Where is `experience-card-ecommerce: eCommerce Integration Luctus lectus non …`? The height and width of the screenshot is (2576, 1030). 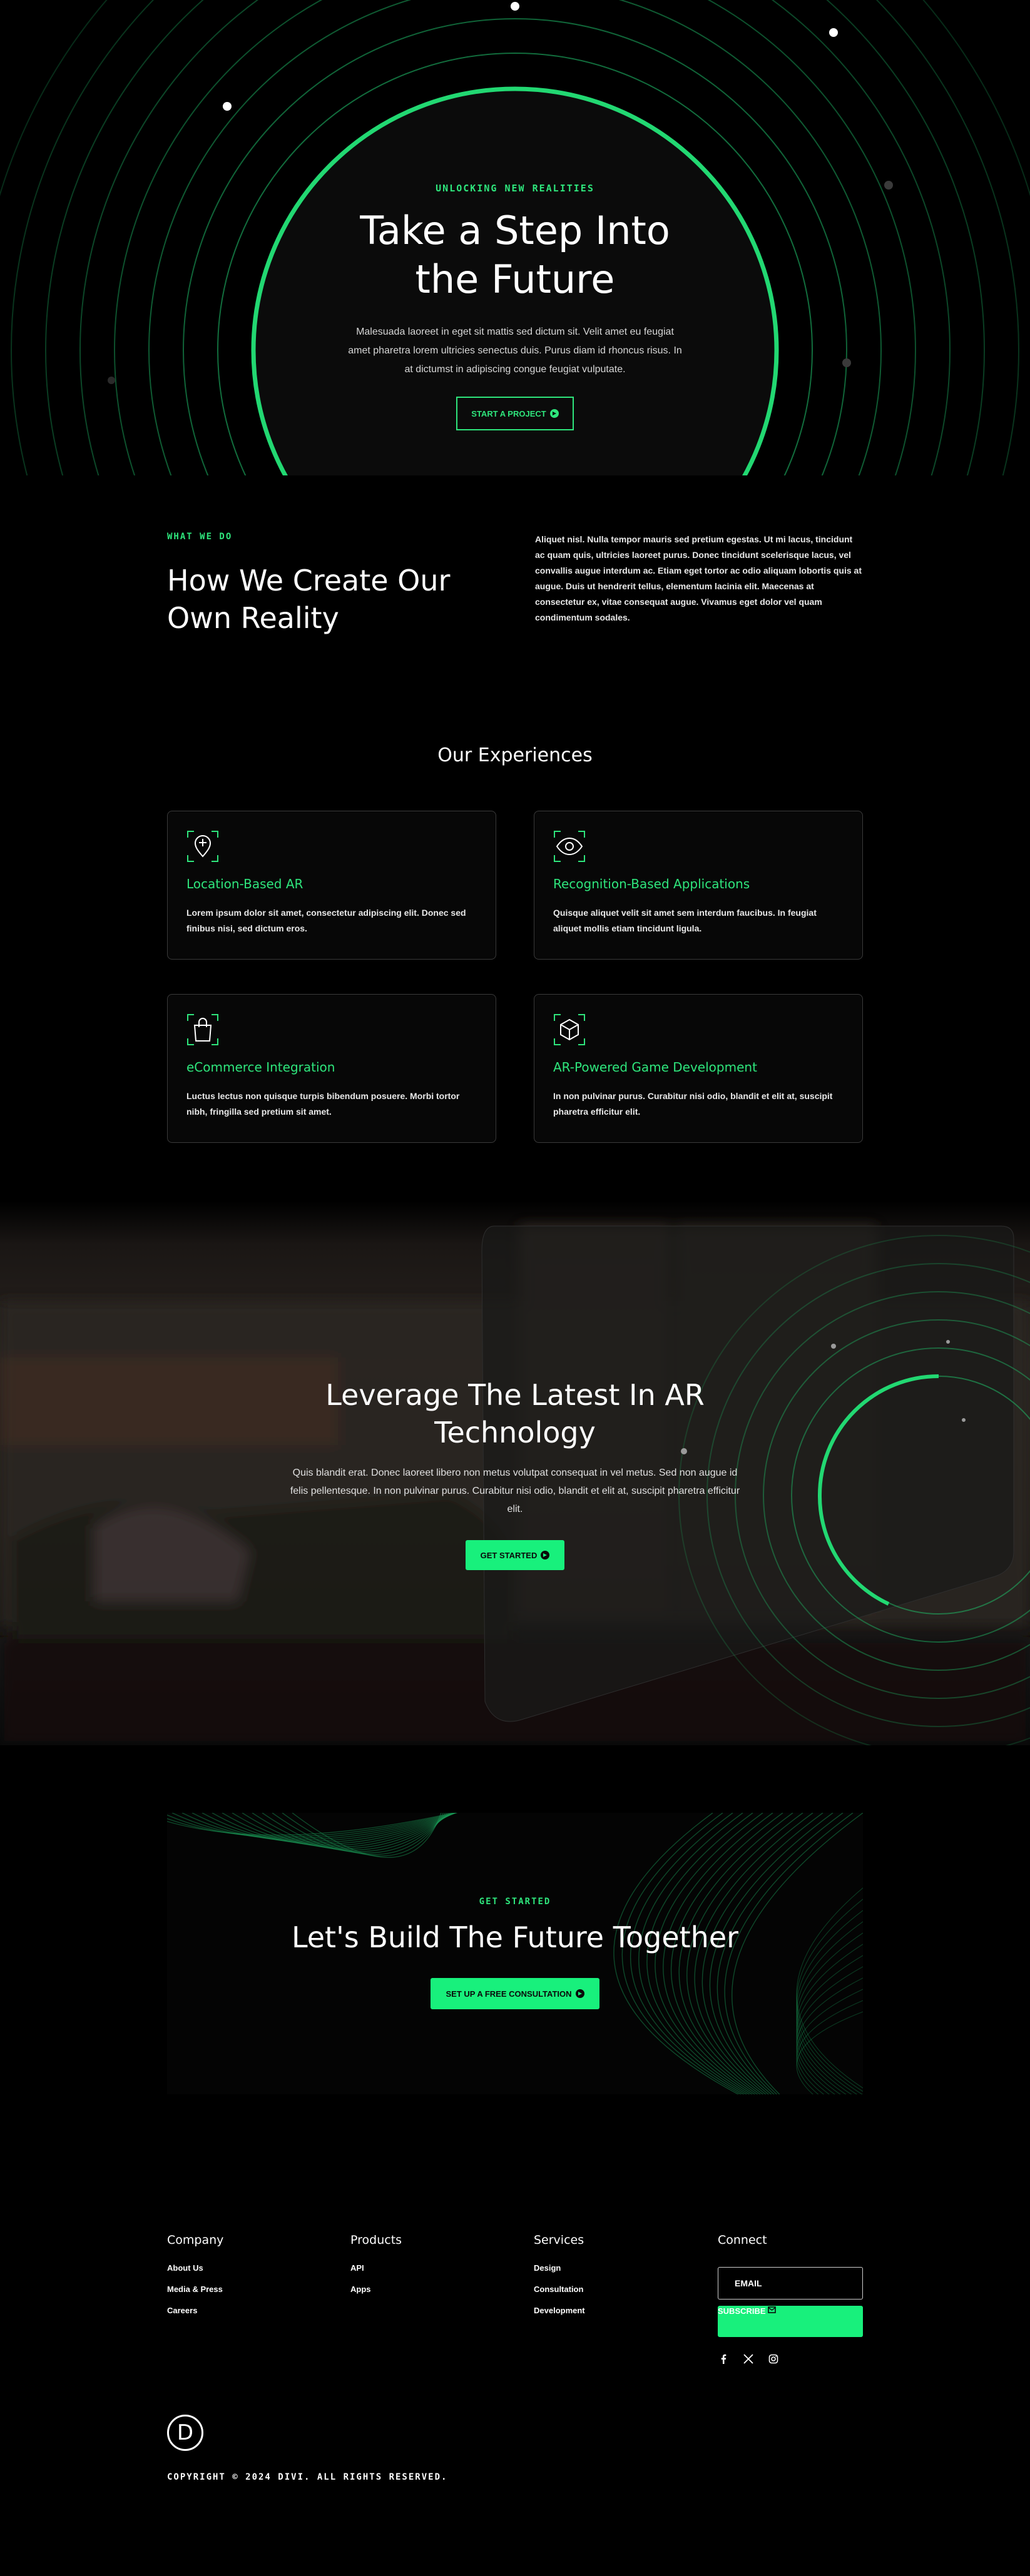
experience-card-ecommerce: eCommerce Integration Luctus lectus non … is located at coordinates (331, 1068).